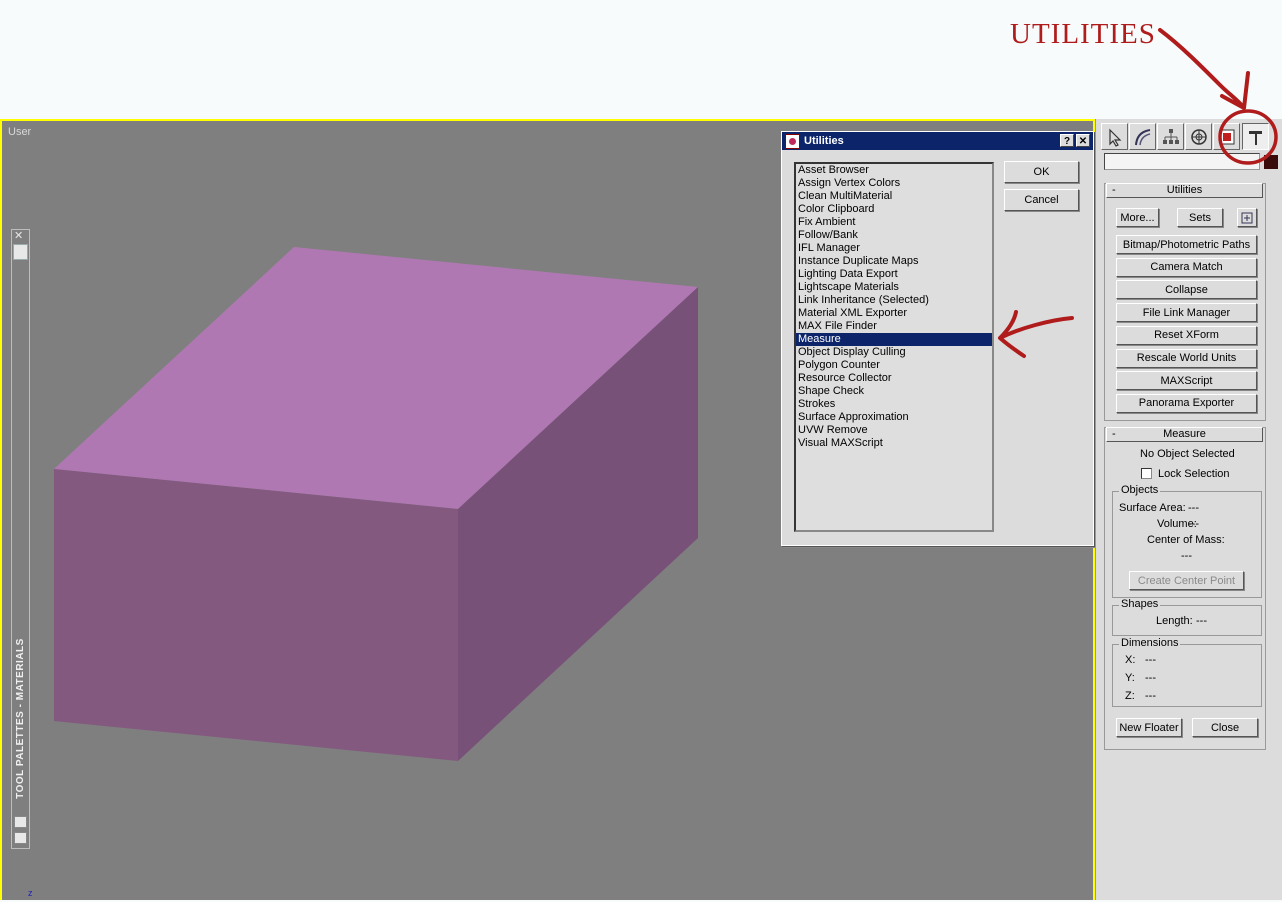  What do you see at coordinates (937, 141) in the screenshot?
I see `dialog-titlebar: Utilities ? ✕` at bounding box center [937, 141].